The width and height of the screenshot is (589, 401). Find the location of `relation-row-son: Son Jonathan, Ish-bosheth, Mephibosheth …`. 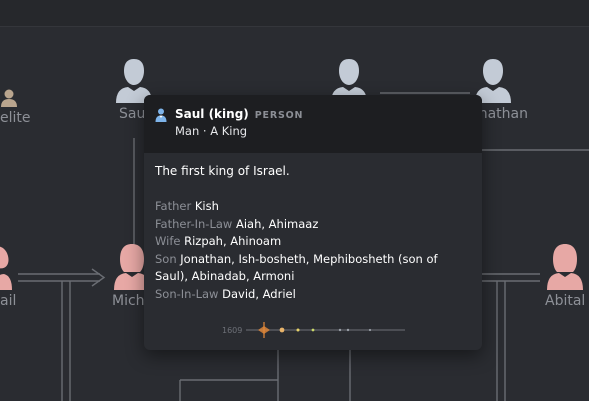

relation-row-son: Son Jonathan, Ish-bosheth, Mephibosheth … is located at coordinates (313, 268).